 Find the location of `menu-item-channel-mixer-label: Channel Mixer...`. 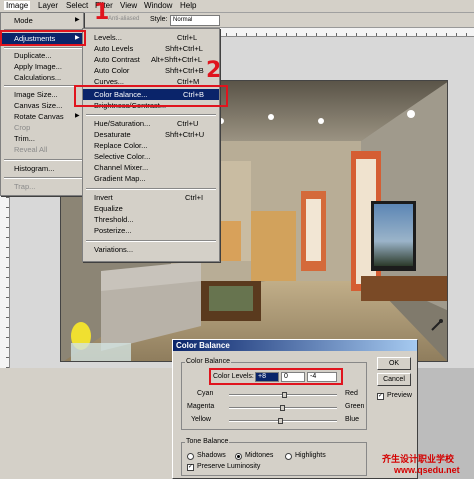

menu-item-channel-mixer-label: Channel Mixer... is located at coordinates (121, 167).